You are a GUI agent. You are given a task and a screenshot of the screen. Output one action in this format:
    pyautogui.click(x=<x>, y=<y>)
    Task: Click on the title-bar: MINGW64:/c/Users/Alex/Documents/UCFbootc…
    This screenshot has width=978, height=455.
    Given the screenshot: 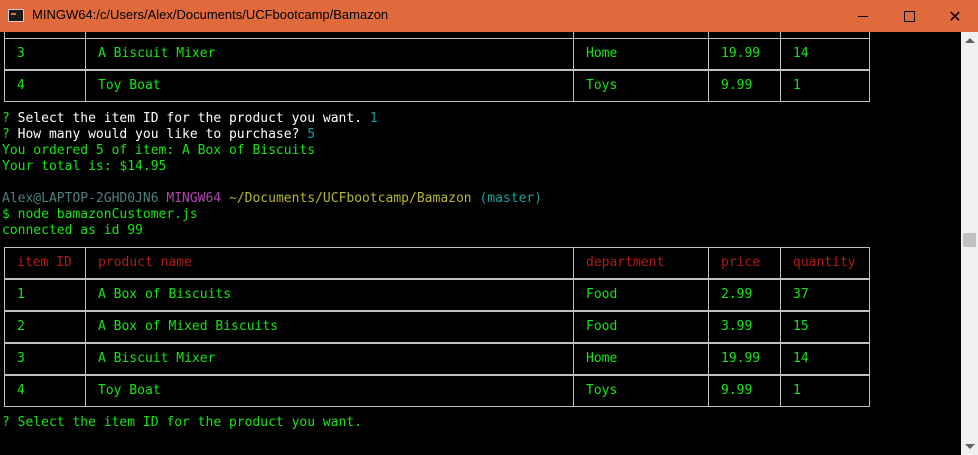 What is the action you would take?
    pyautogui.click(x=489, y=16)
    